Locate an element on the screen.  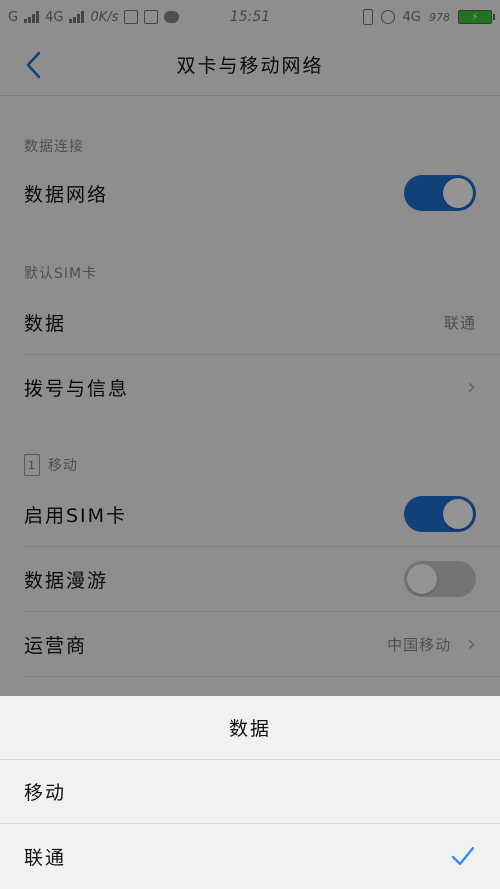
option-unicom: 联通 is located at coordinates (250, 856).